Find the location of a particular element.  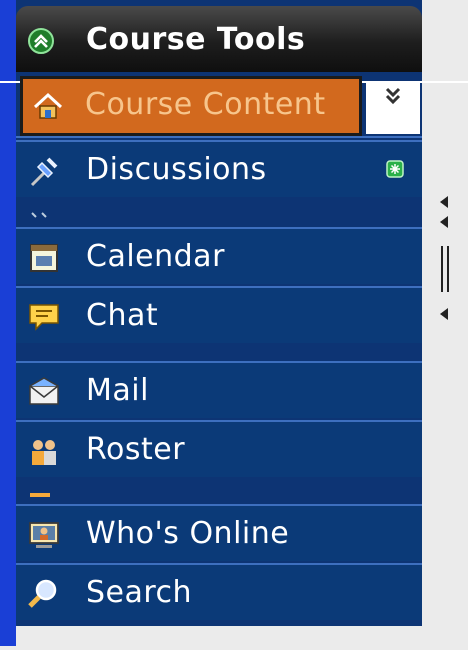

menu-item-calendar: Calendar is located at coordinates (219, 255).